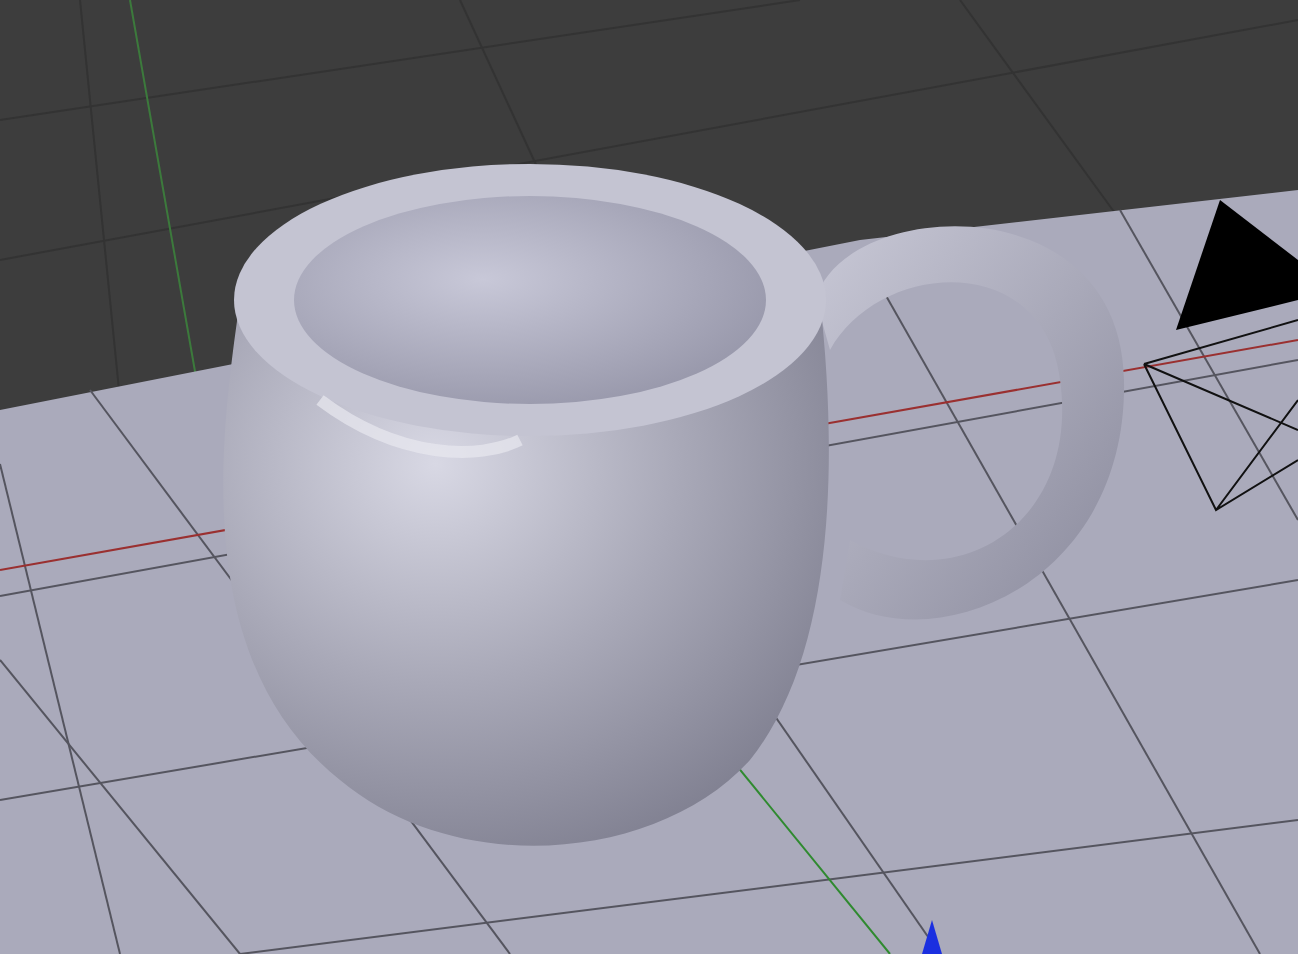 This screenshot has height=954, width=1298. Describe the element at coordinates (932, 937) in the screenshot. I see `z-axis-arrow-icon` at that location.